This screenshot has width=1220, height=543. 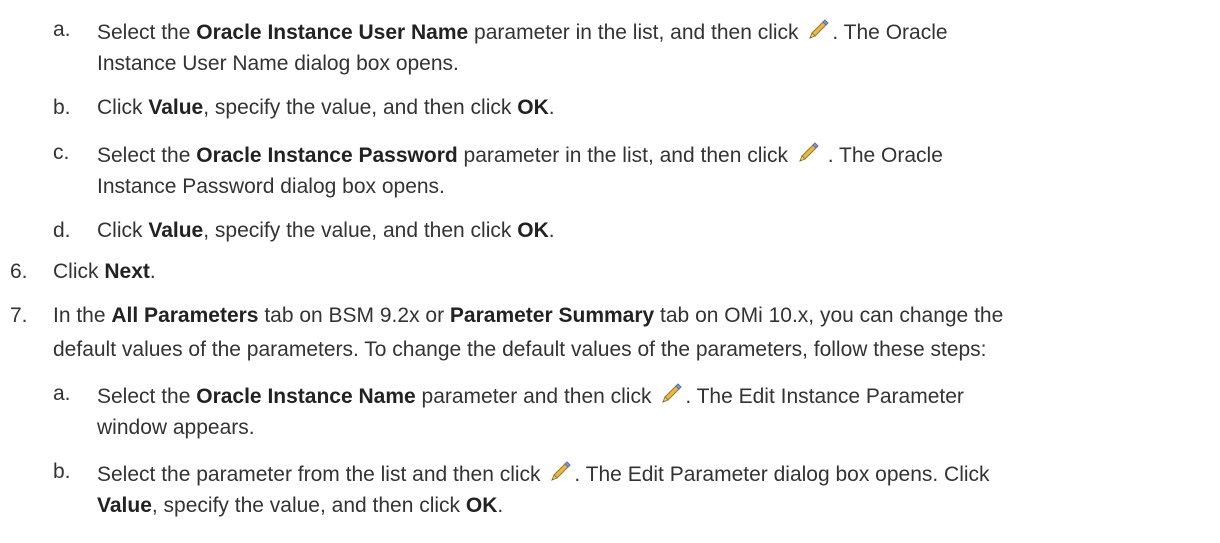 I want to click on step-b2-marker: b., so click(x=62, y=471).